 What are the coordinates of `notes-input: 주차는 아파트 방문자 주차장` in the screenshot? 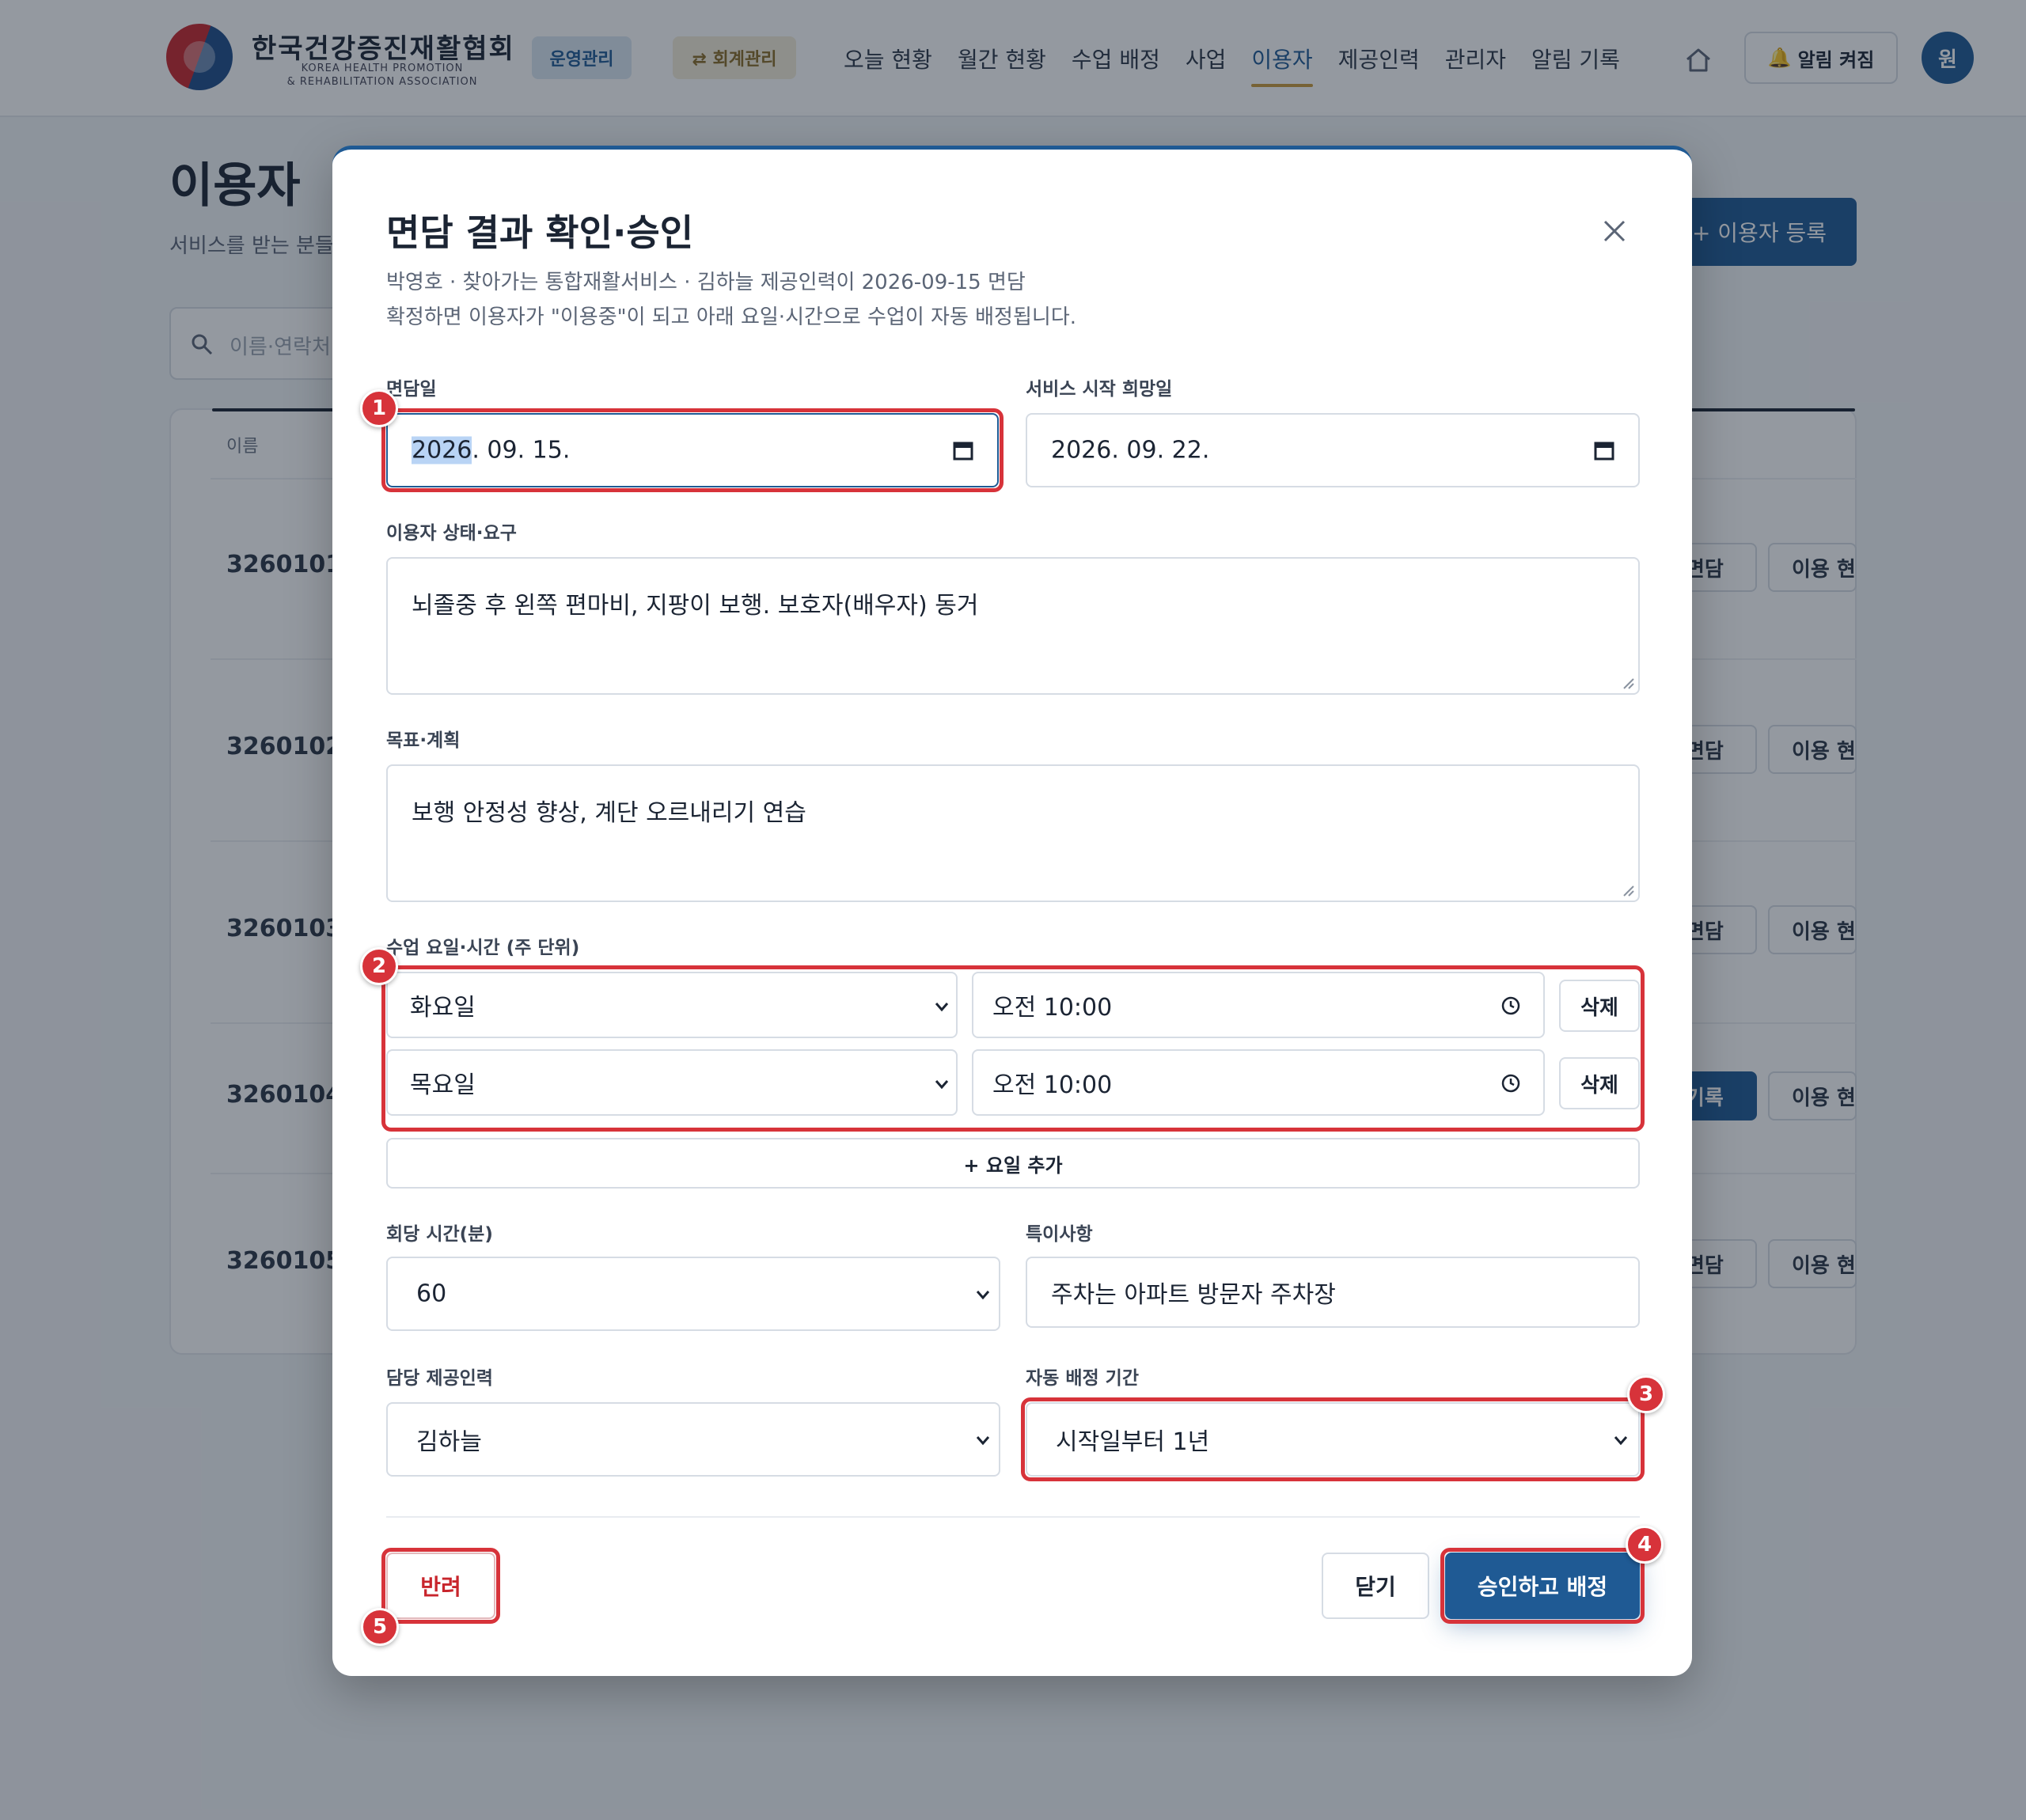 It's located at (1333, 1292).